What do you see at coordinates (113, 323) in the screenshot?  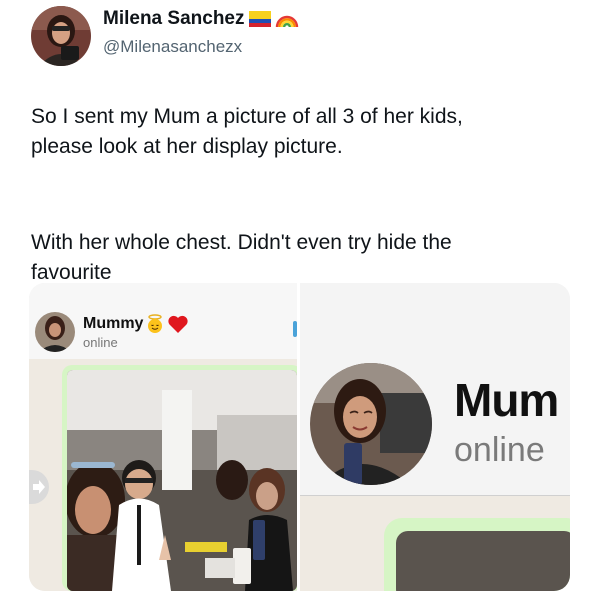 I see `contact-name: Mummy` at bounding box center [113, 323].